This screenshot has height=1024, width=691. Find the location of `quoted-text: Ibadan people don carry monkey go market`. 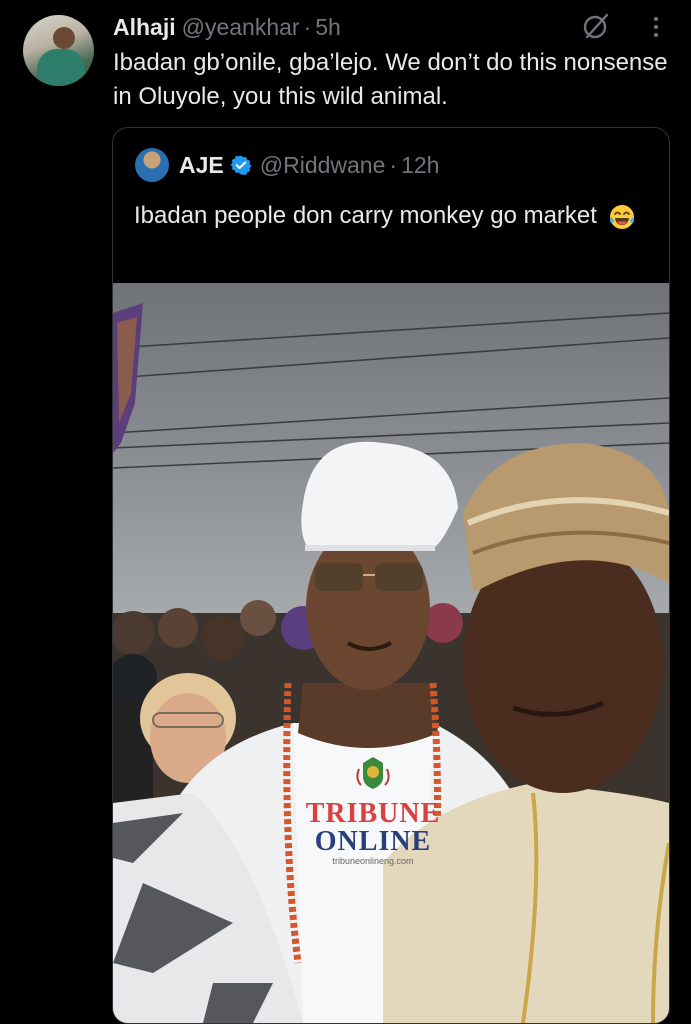

quoted-text: Ibadan people don carry monkey go market is located at coordinates (365, 215).